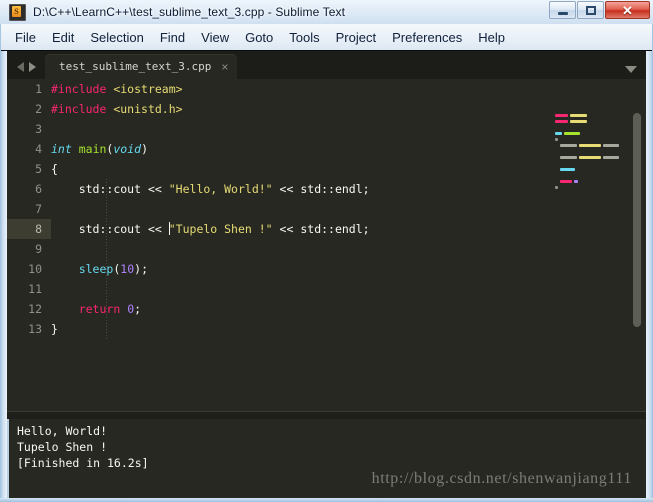 The image size is (653, 502). What do you see at coordinates (220, 229) in the screenshot?
I see `token-string-tupelo: "Tupelo Shen !"` at bounding box center [220, 229].